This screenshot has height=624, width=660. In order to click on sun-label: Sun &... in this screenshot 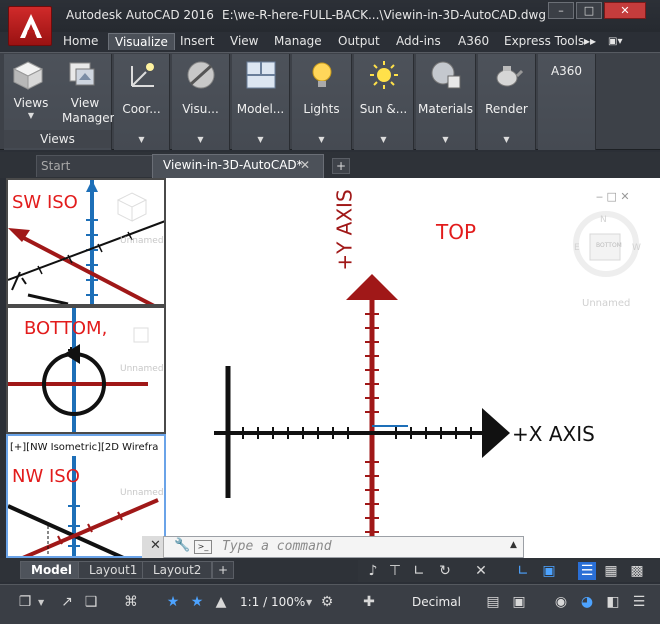, I will do `click(383, 109)`.